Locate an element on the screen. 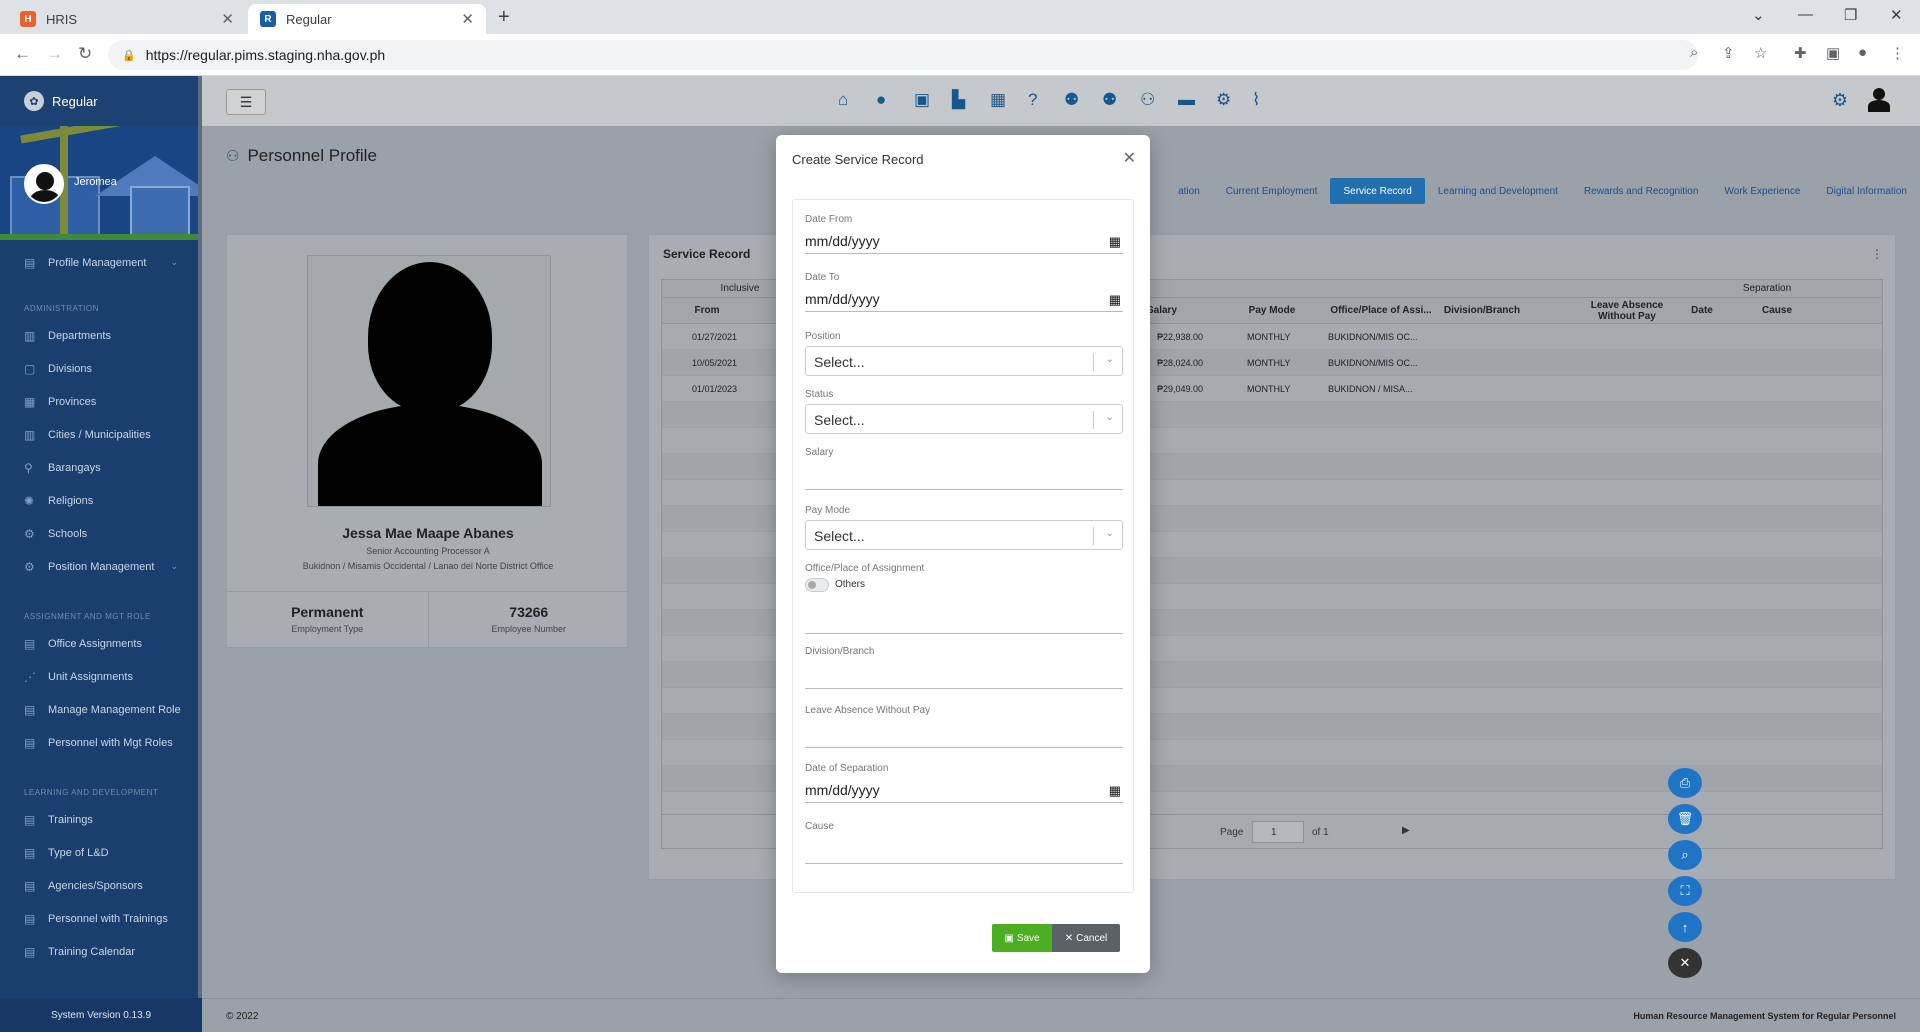  scroll-top-button: ↑ is located at coordinates (1685, 927).